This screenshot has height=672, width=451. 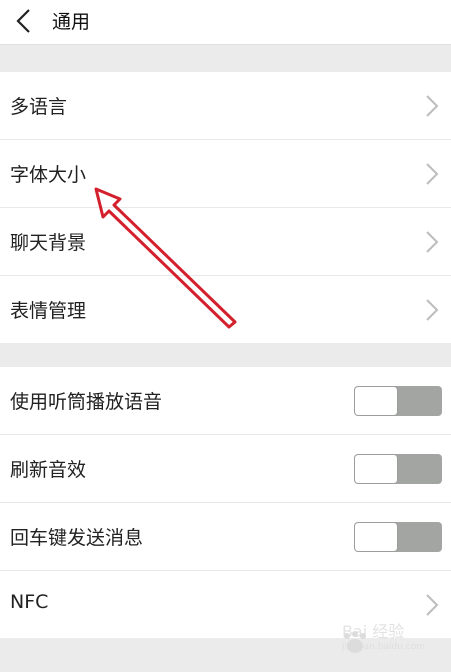 I want to click on watermark: Bai 经验 jingyan.baidu.com, so click(x=383, y=635).